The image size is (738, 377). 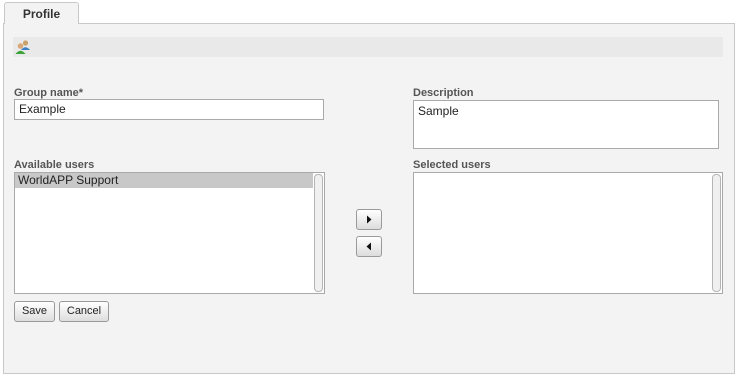 I want to click on move-right-button, so click(x=369, y=219).